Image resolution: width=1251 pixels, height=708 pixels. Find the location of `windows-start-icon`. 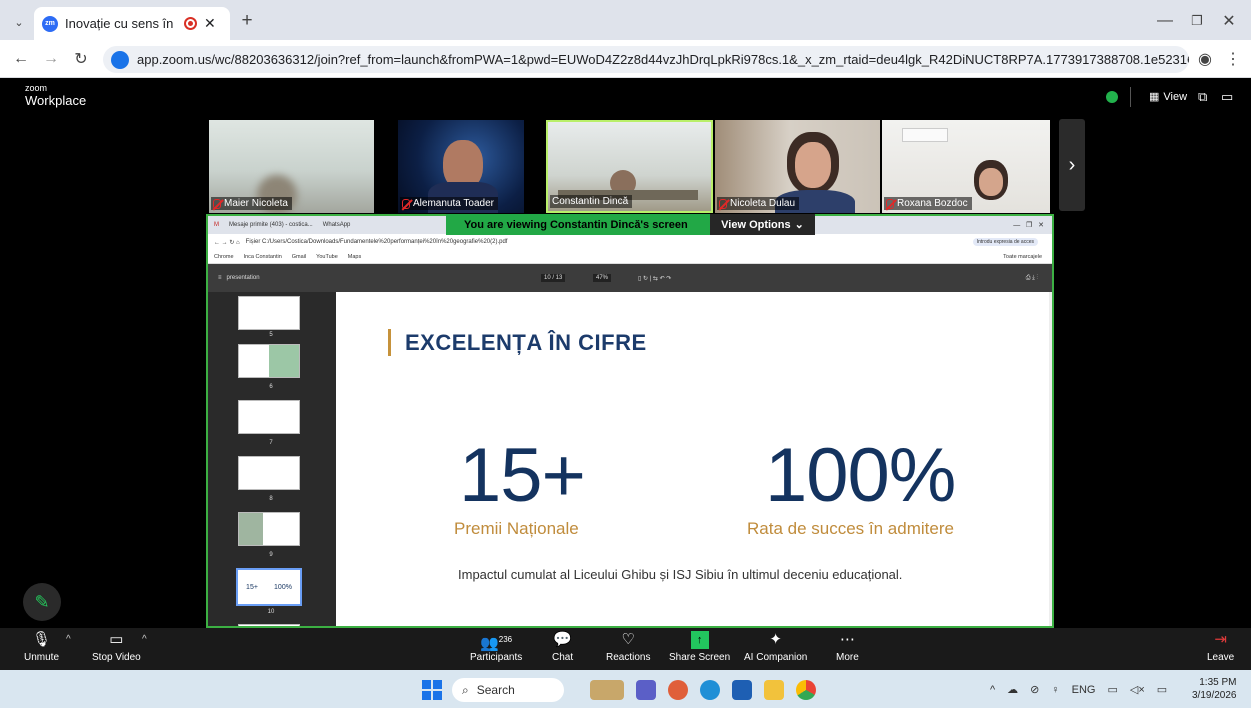

windows-start-icon is located at coordinates (432, 690).